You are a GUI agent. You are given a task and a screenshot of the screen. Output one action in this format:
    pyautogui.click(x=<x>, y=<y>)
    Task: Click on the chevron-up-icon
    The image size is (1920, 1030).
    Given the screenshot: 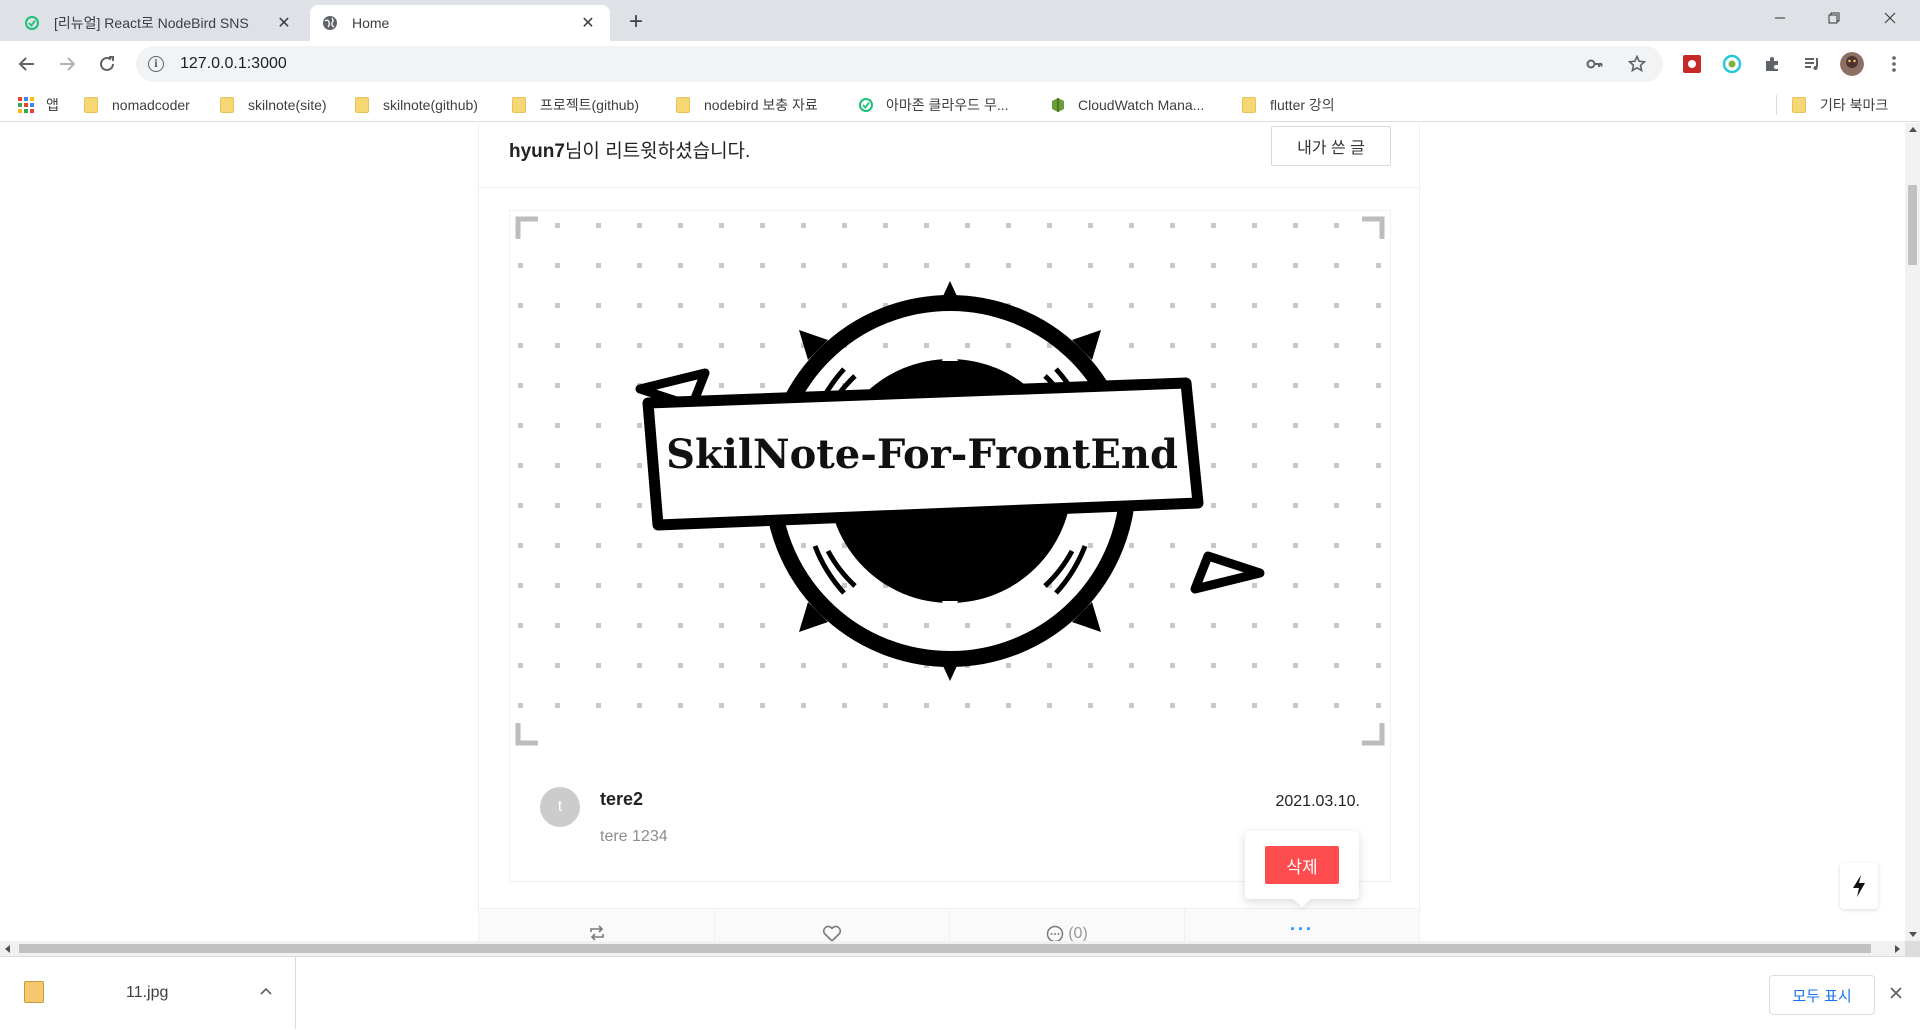 What is the action you would take?
    pyautogui.click(x=266, y=991)
    